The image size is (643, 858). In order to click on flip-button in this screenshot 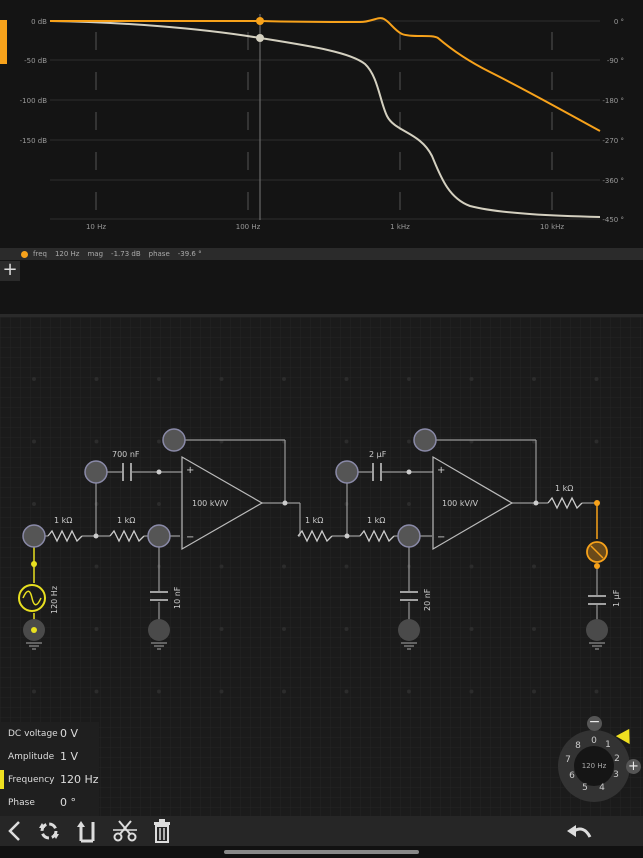, I will do `click(87, 831)`.